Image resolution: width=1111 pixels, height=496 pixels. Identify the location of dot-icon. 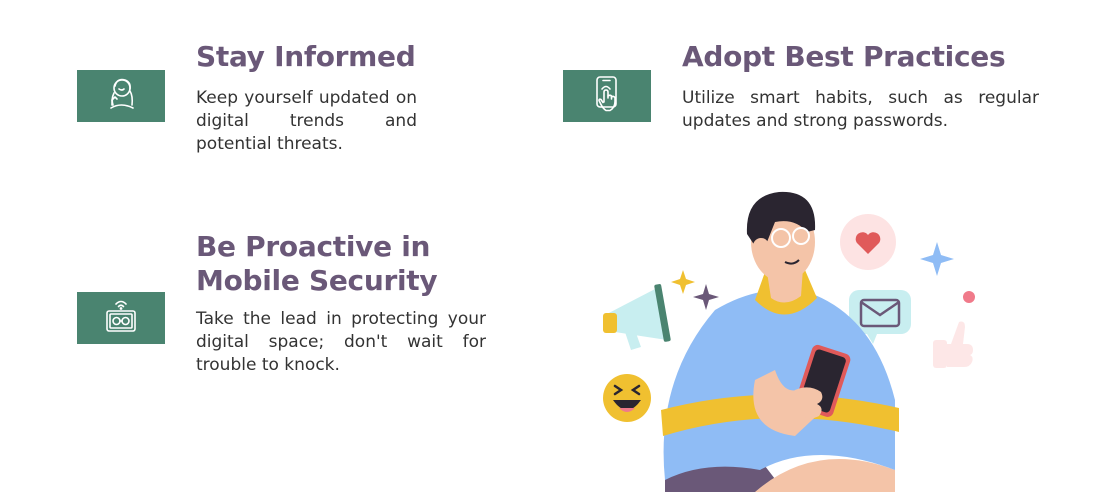
(969, 297).